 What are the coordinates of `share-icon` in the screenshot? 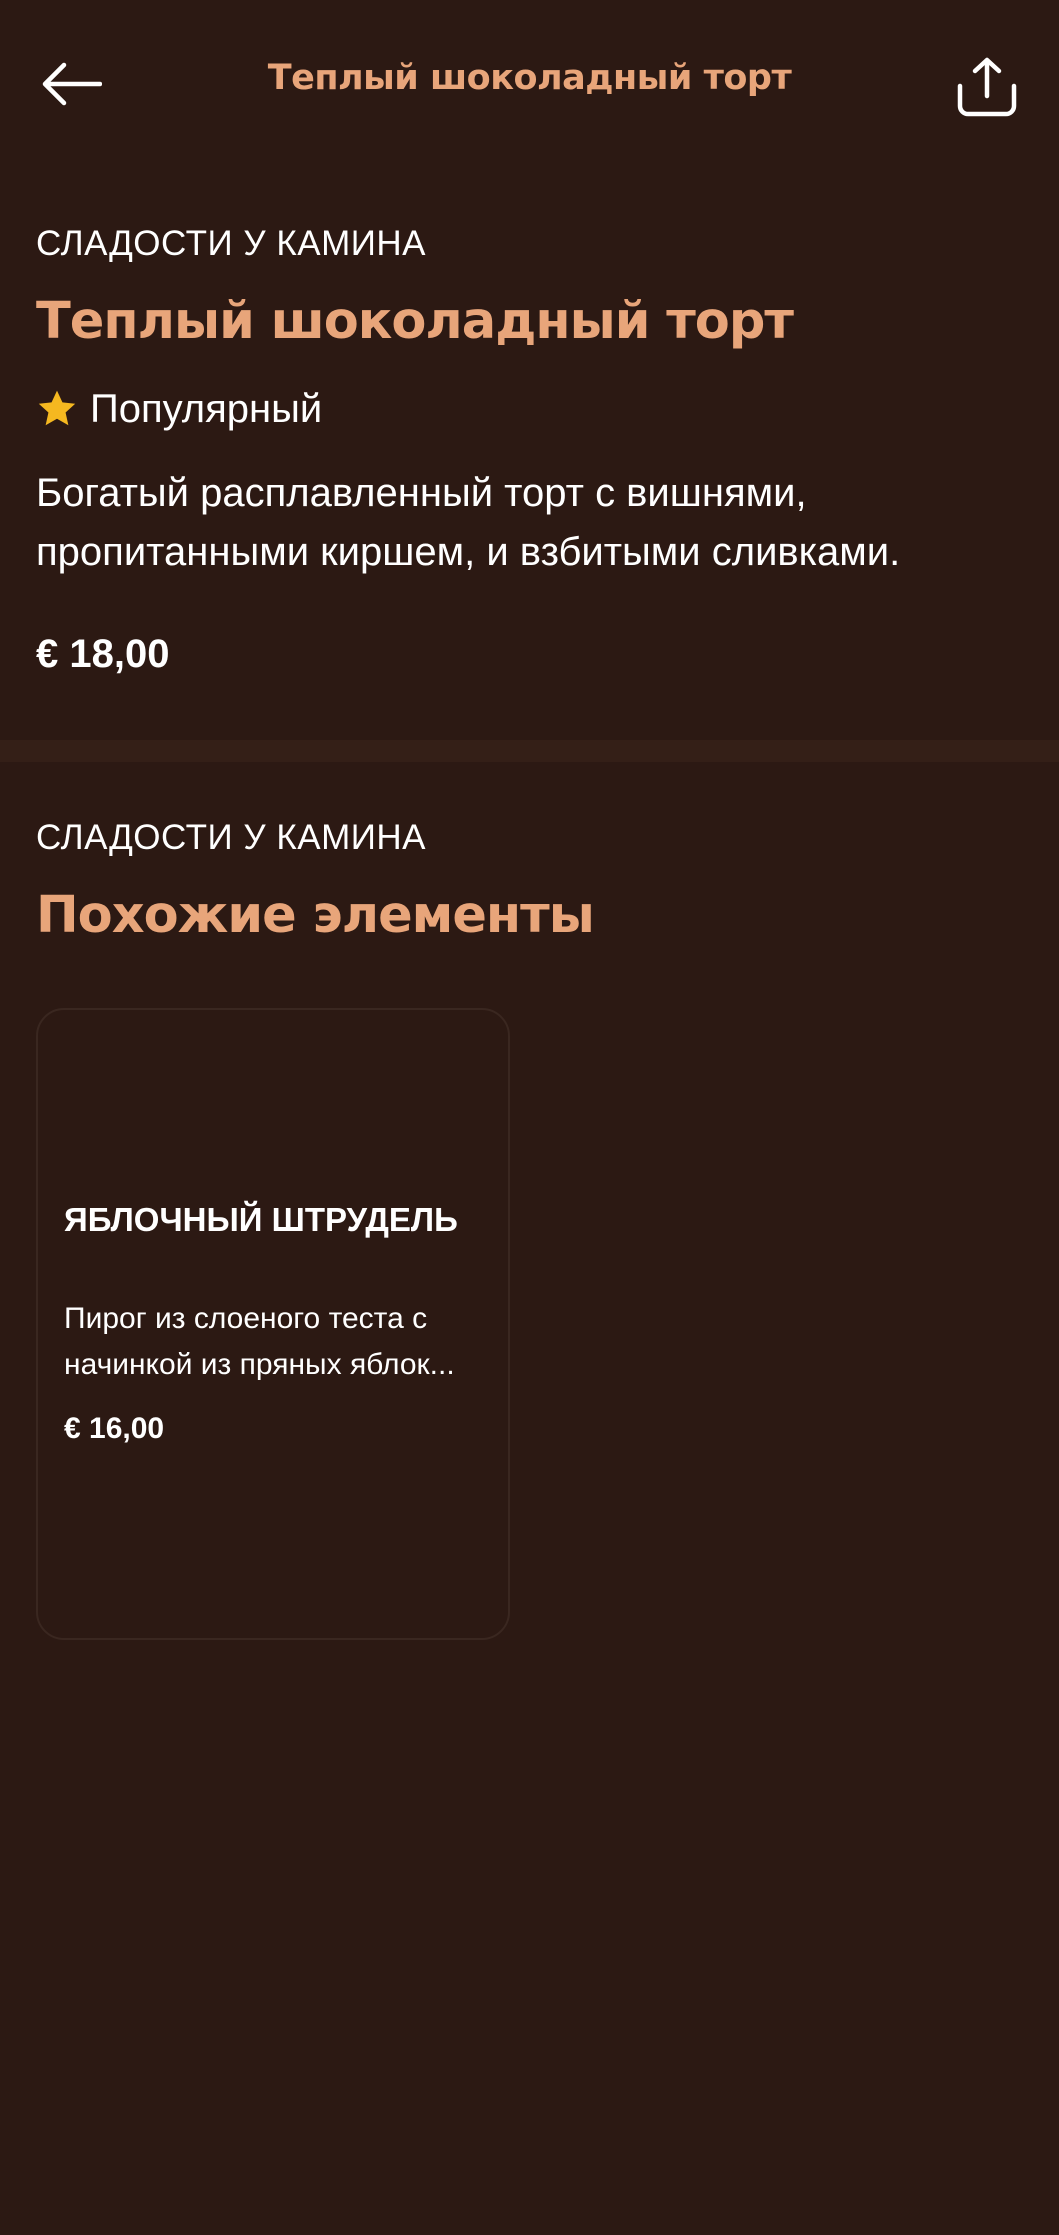 It's located at (987, 87).